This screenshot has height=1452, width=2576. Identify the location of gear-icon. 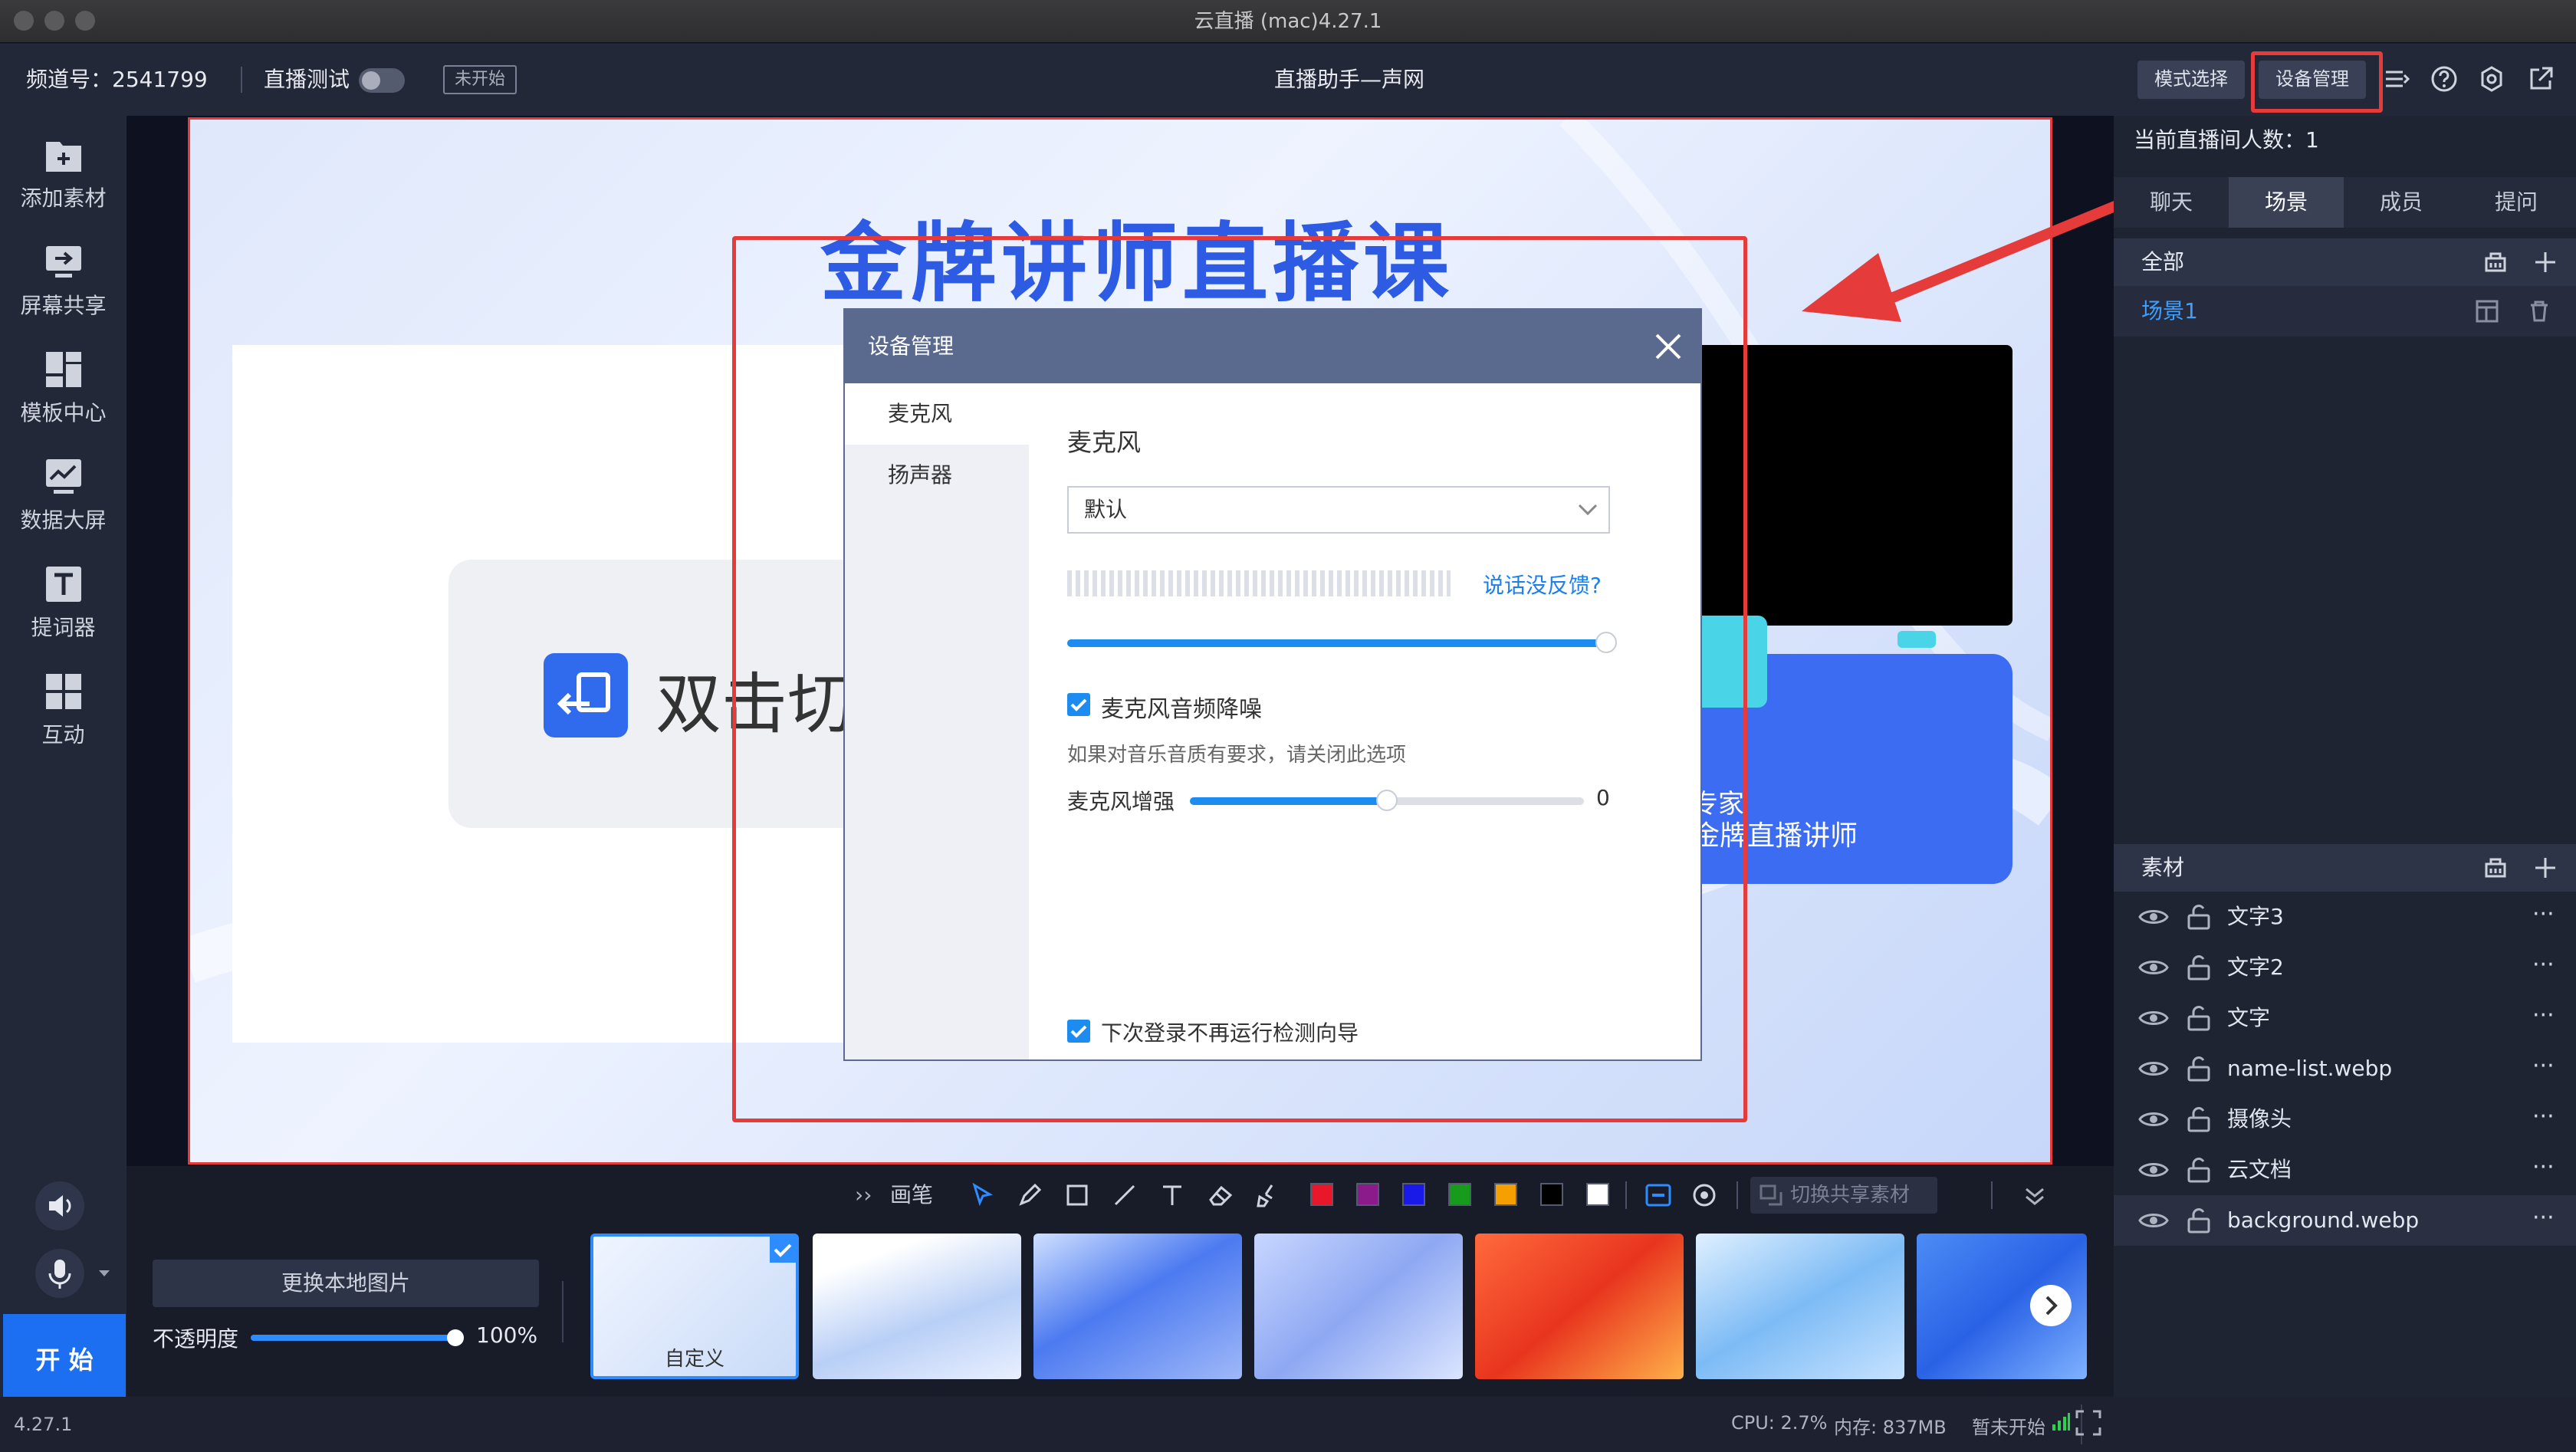
(2491, 79).